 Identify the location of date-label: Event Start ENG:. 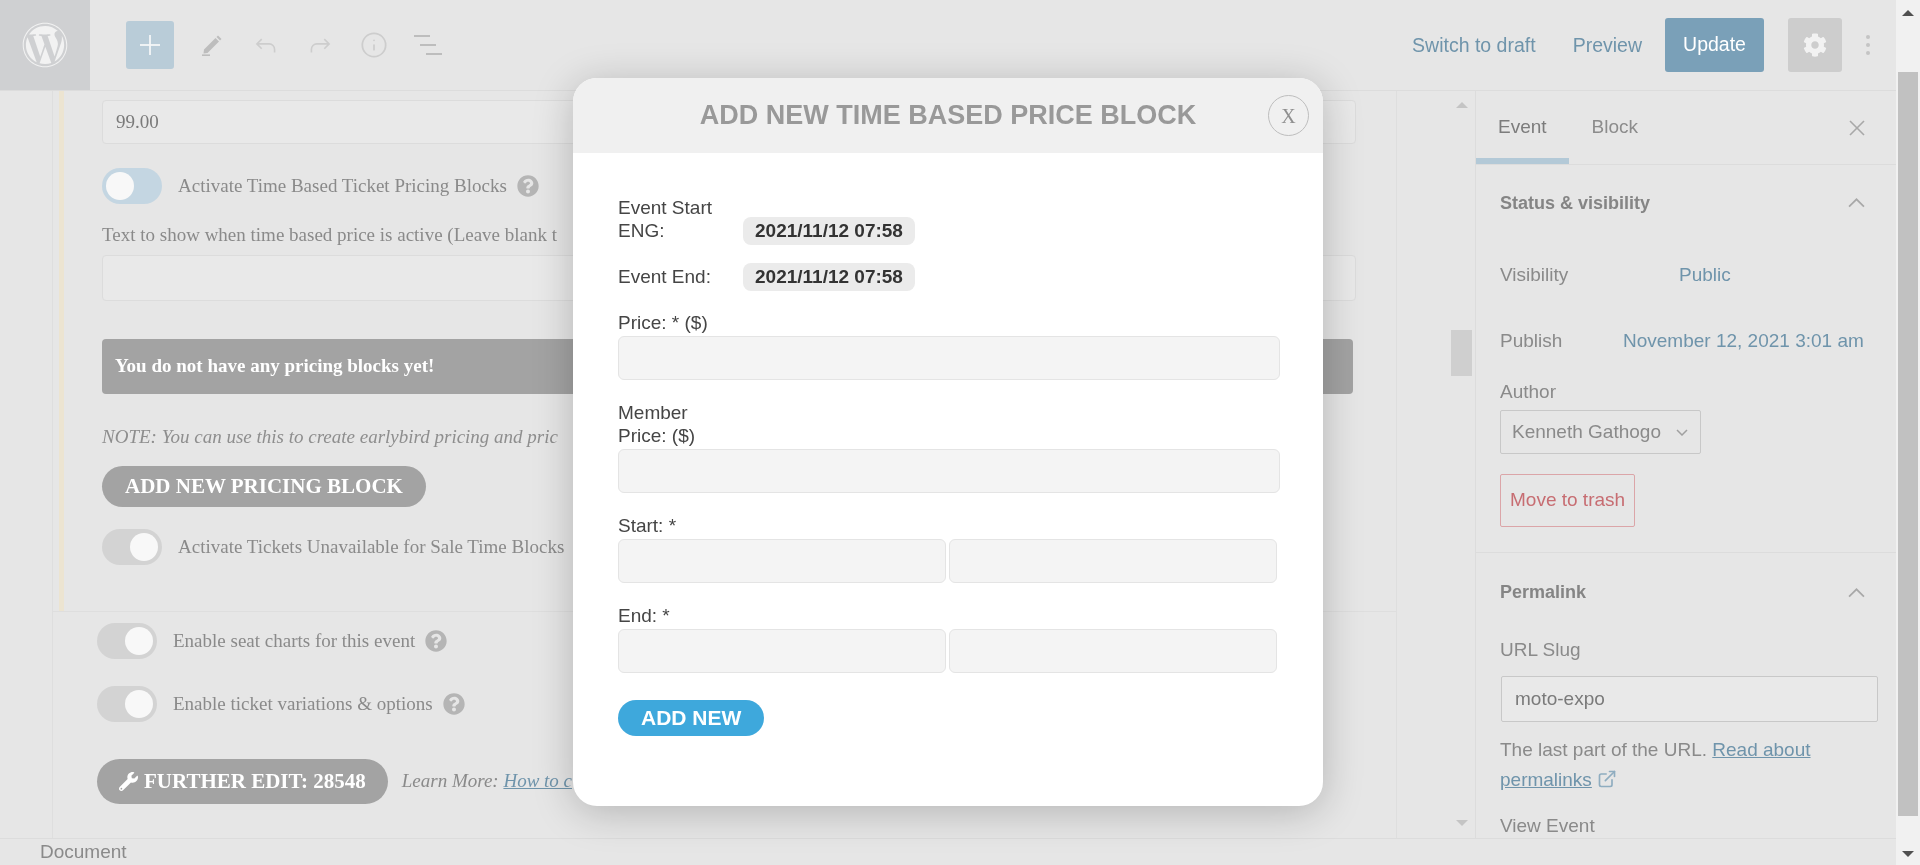
(665, 219).